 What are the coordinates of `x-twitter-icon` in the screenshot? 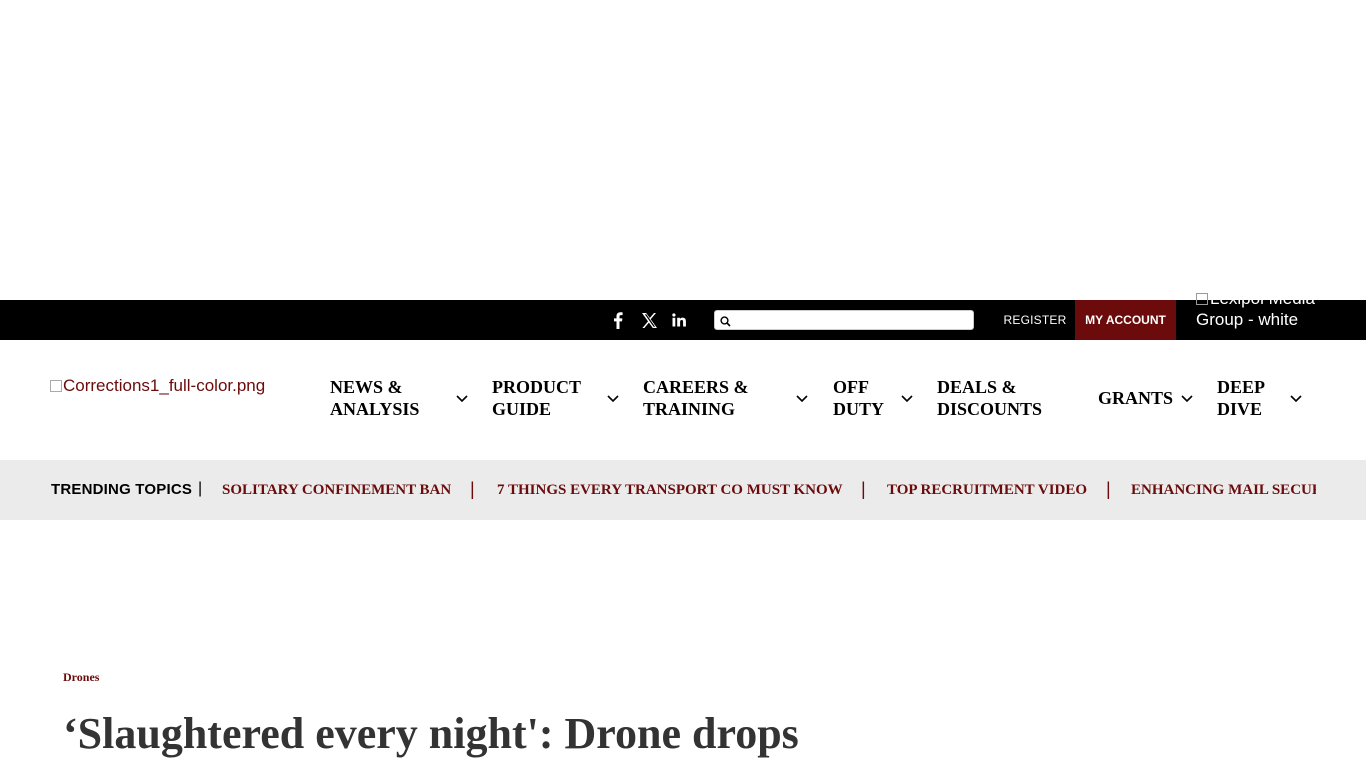 It's located at (649, 320).